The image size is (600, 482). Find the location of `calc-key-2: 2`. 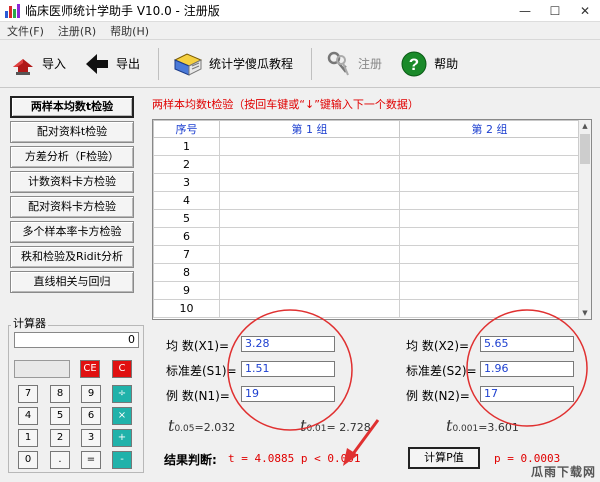

calc-key-2: 2 is located at coordinates (60, 438).